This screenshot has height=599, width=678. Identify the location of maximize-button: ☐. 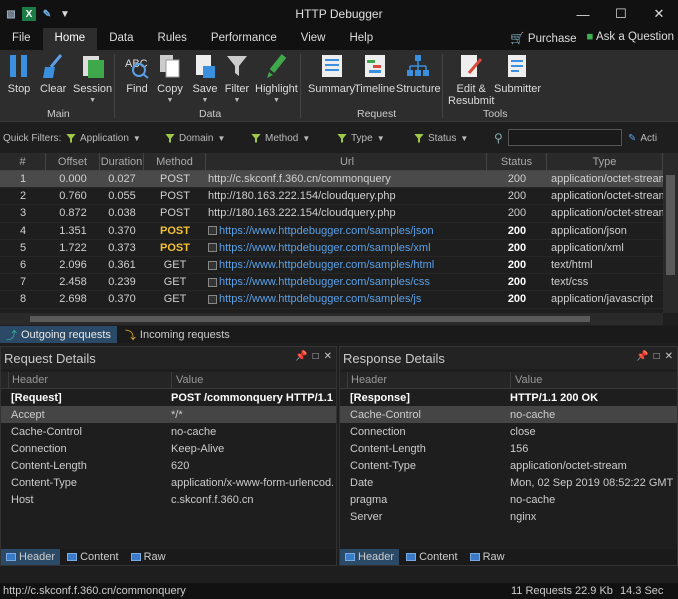
(621, 14).